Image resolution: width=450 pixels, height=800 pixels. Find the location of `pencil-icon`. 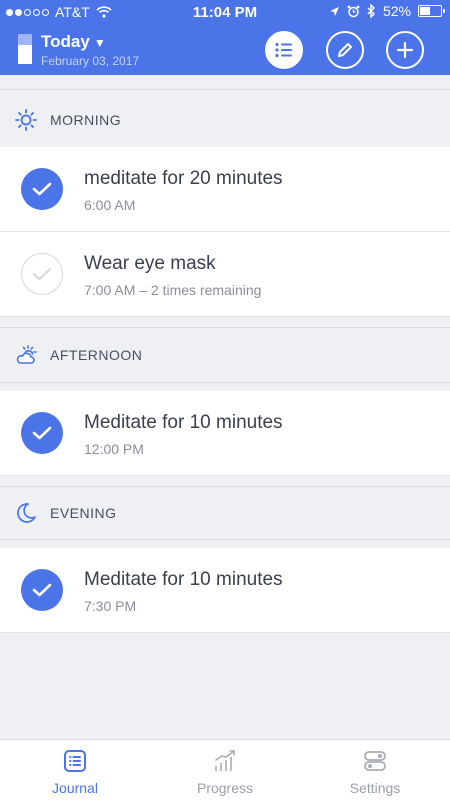

pencil-icon is located at coordinates (345, 50).